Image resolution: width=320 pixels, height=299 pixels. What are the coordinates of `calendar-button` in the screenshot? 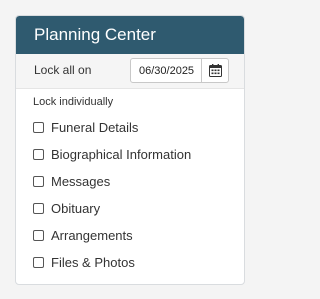 It's located at (214, 70).